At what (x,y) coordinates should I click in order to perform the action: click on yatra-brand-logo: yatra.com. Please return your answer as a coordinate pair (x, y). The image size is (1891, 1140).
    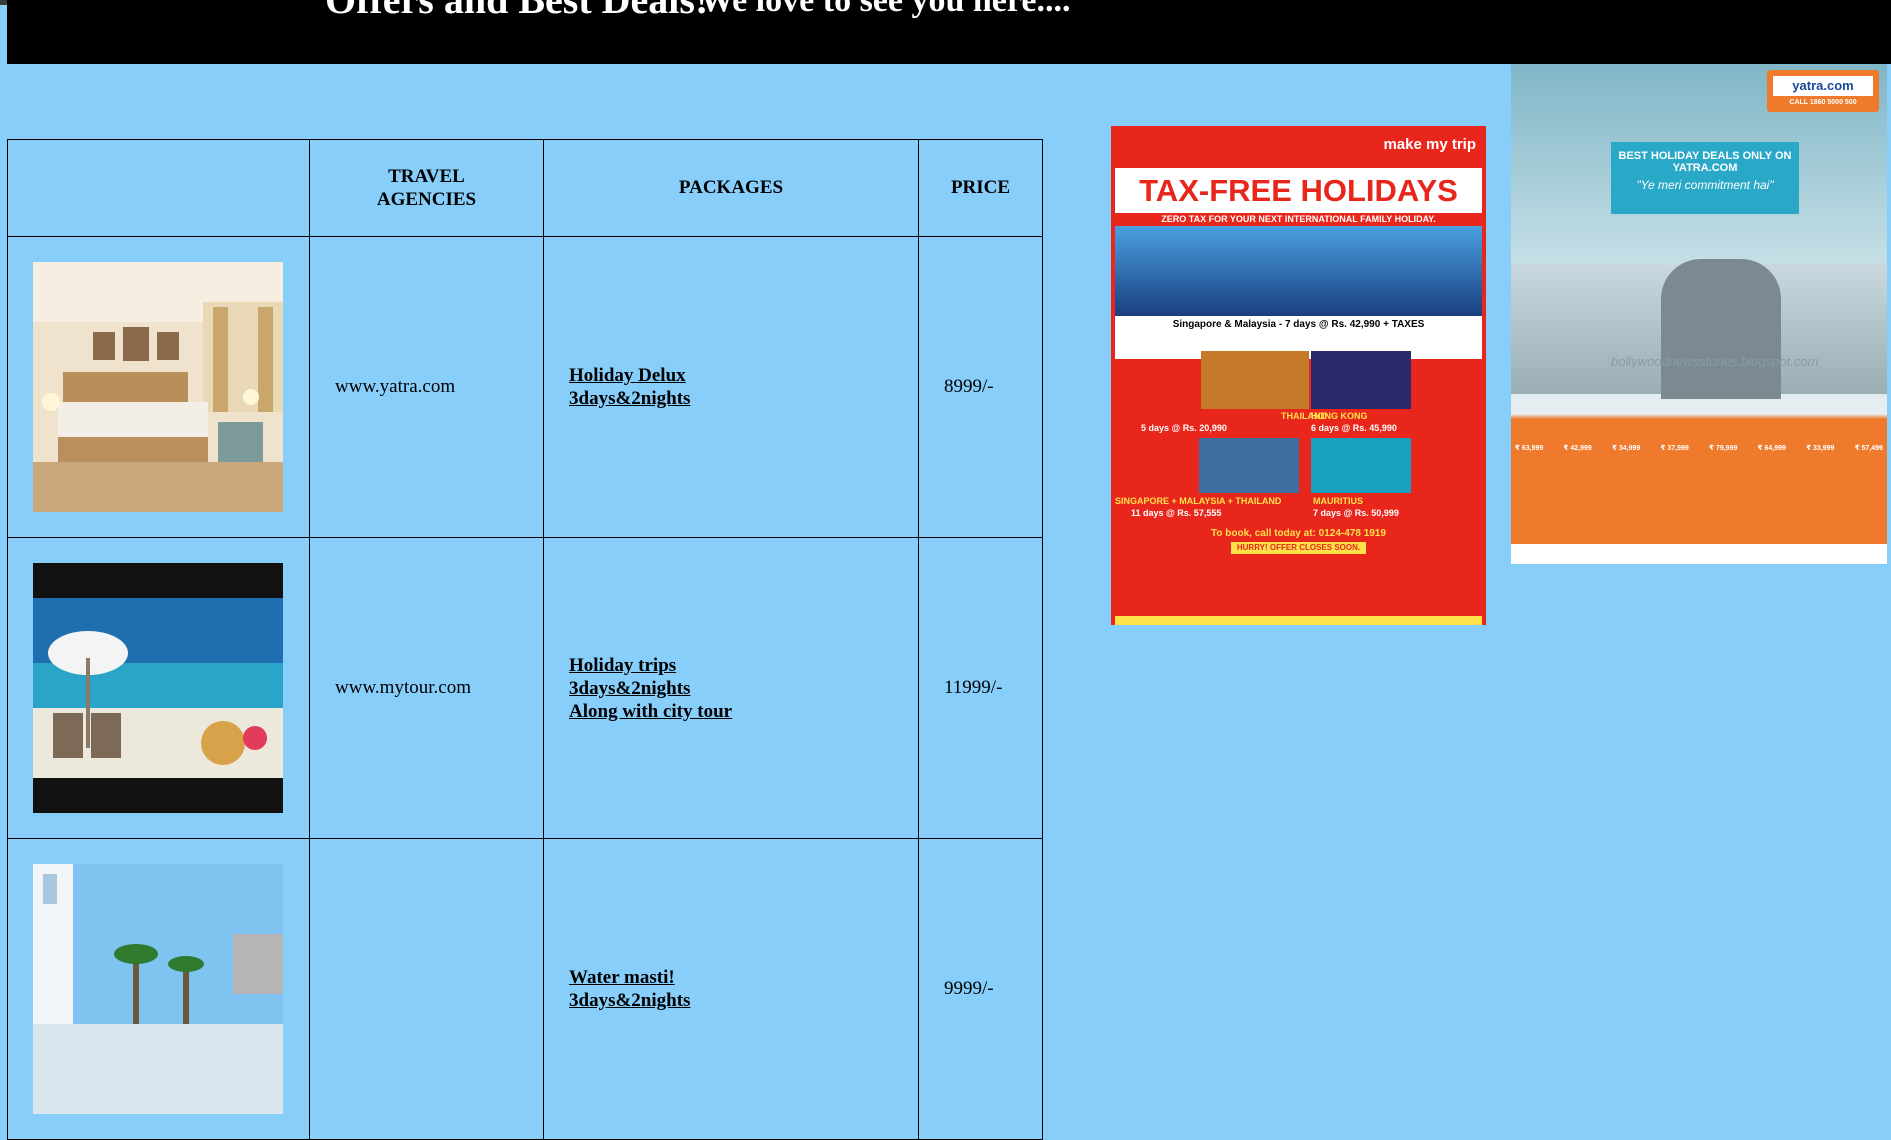
    Looking at the image, I should click on (1823, 86).